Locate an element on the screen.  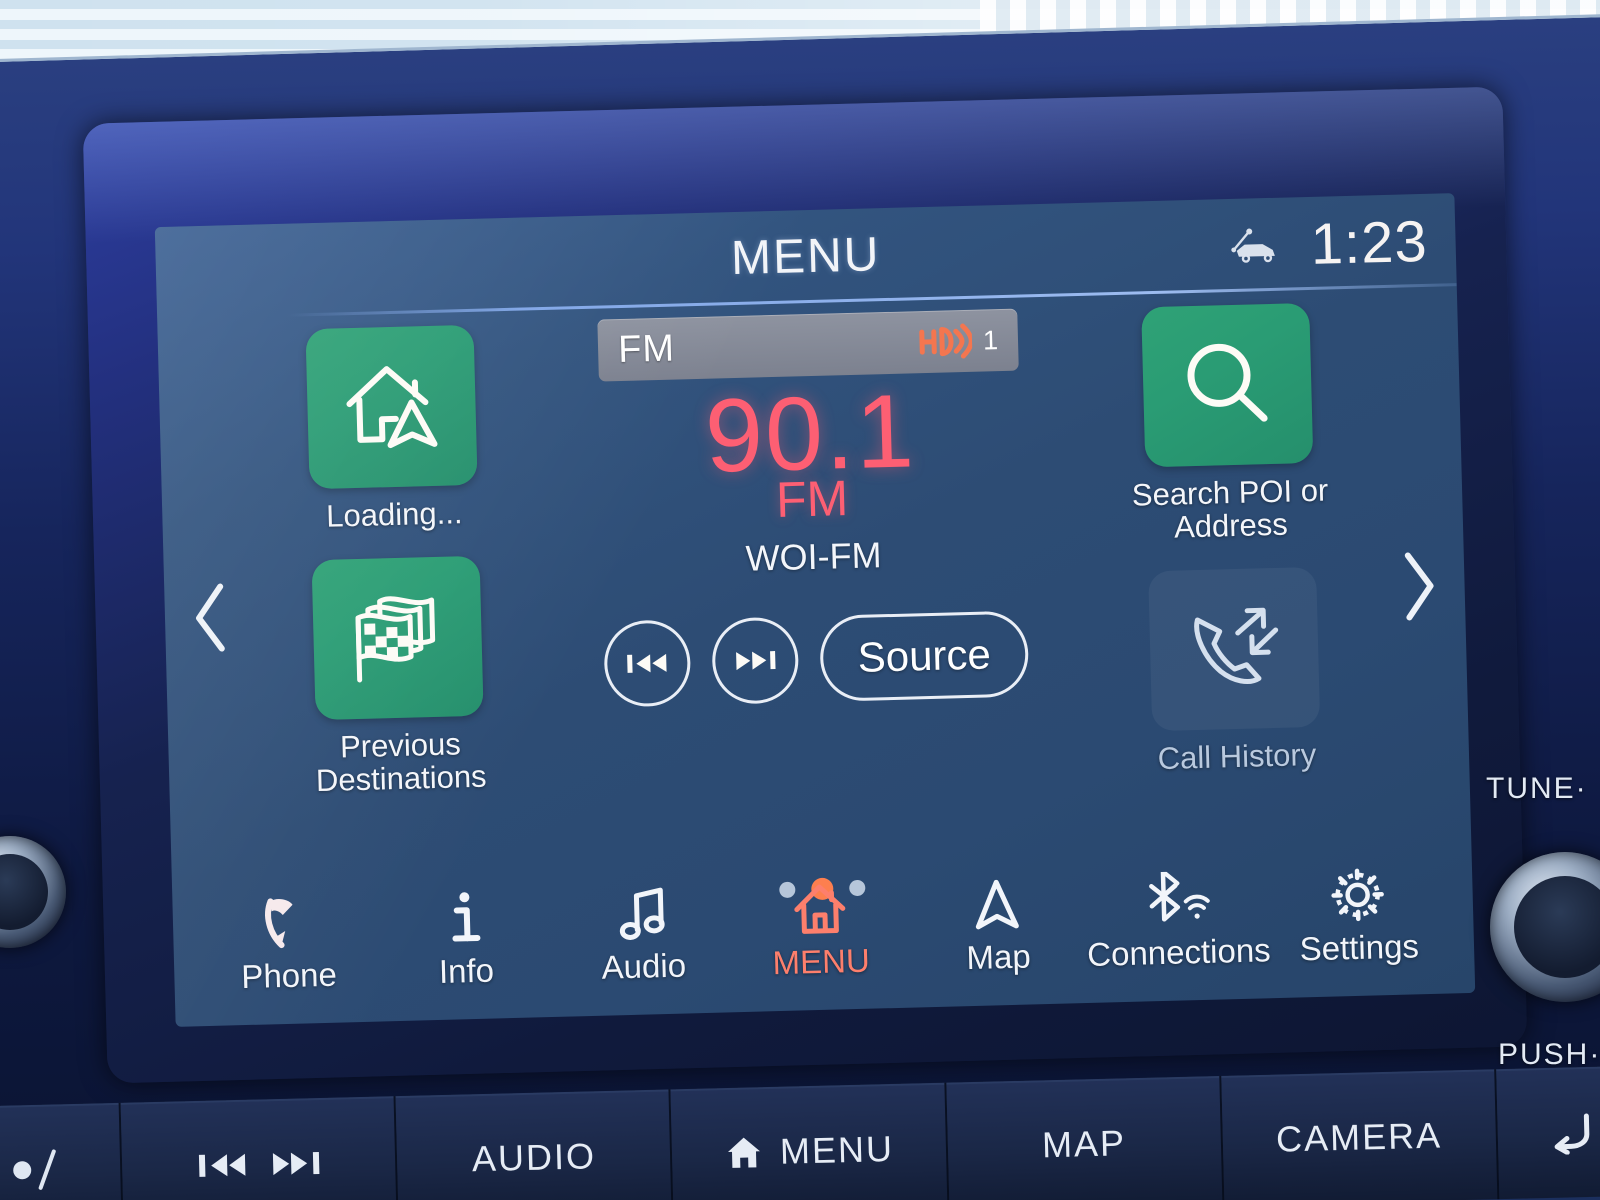
magnifier-icon is located at coordinates (1227, 382).